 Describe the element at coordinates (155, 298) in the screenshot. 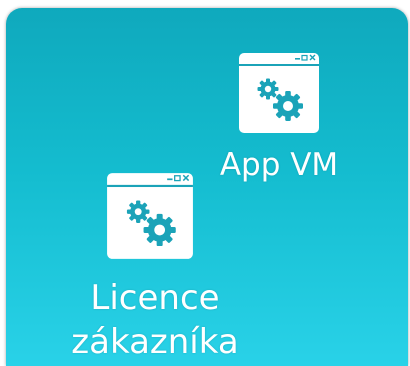

I see `node-label-line-1: Licence` at that location.